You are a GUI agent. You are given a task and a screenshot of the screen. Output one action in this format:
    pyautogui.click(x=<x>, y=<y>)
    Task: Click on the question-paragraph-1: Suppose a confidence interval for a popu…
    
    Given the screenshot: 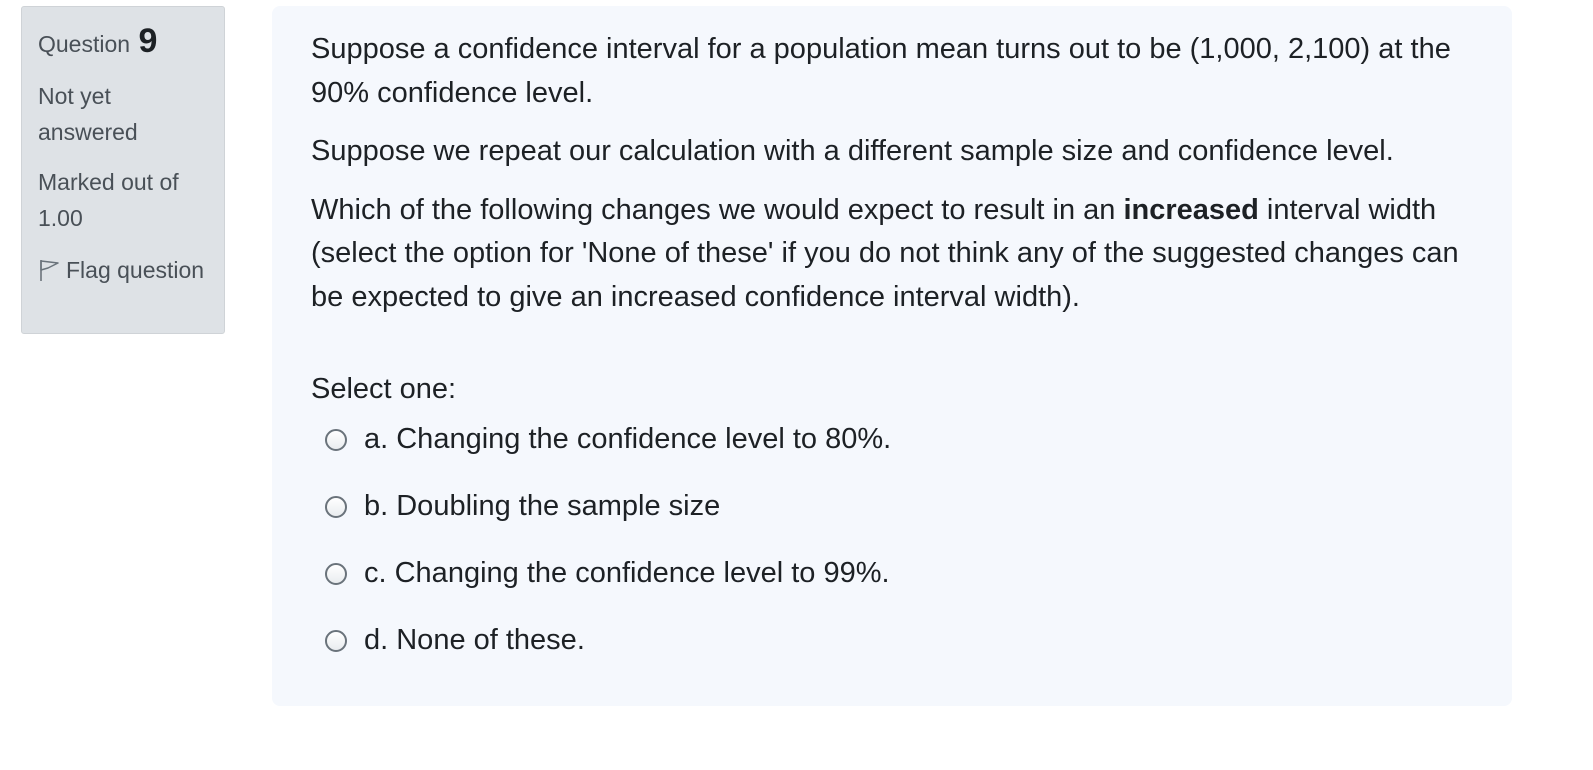 What is the action you would take?
    pyautogui.click(x=881, y=71)
    